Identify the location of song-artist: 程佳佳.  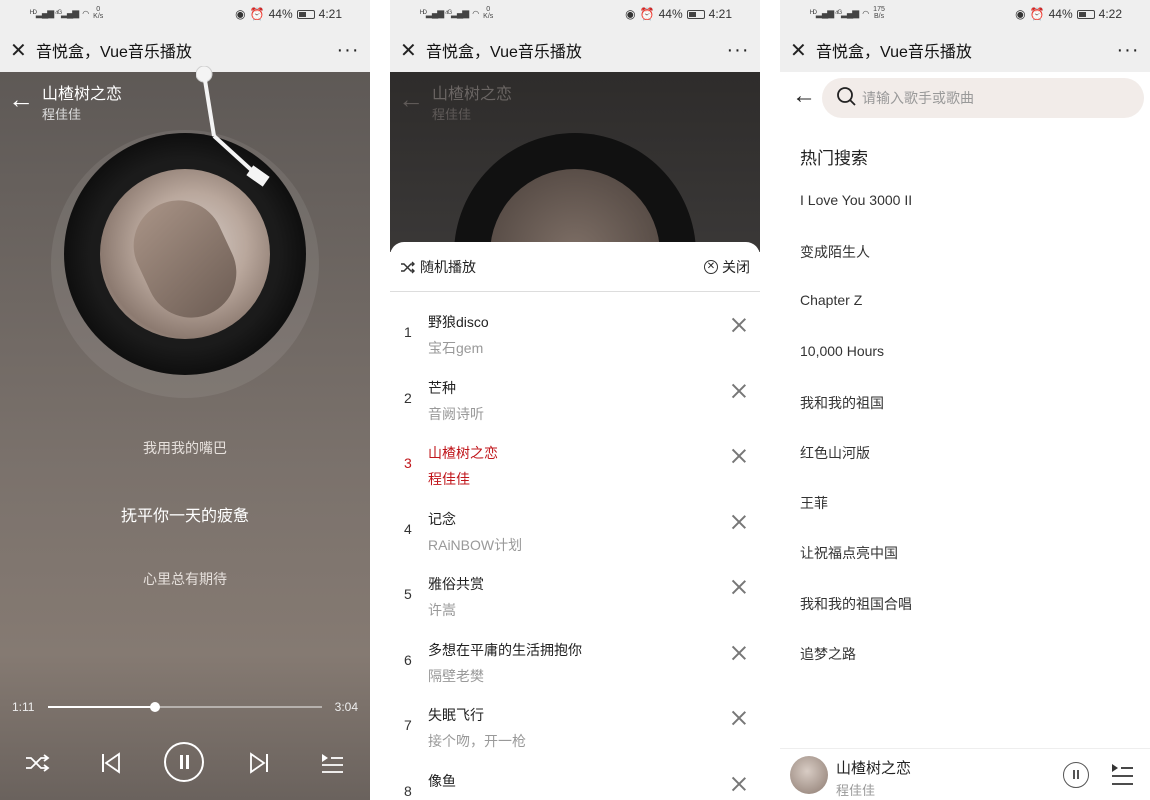
(449, 479).